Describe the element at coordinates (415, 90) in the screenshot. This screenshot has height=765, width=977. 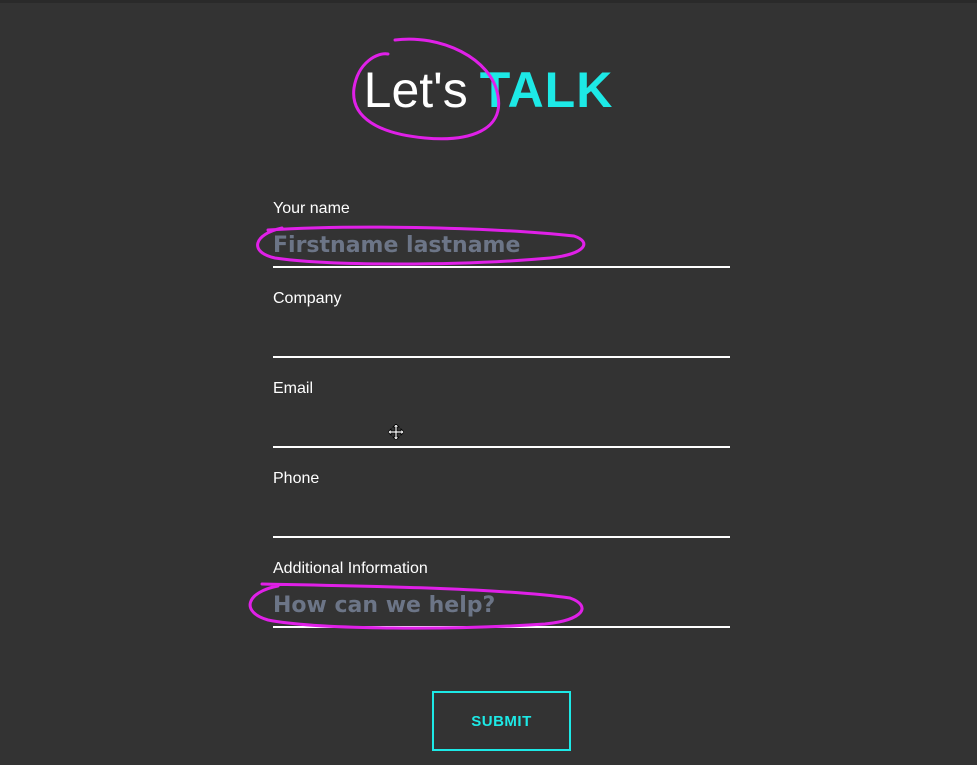
I see `title-lets: Let's` at that location.